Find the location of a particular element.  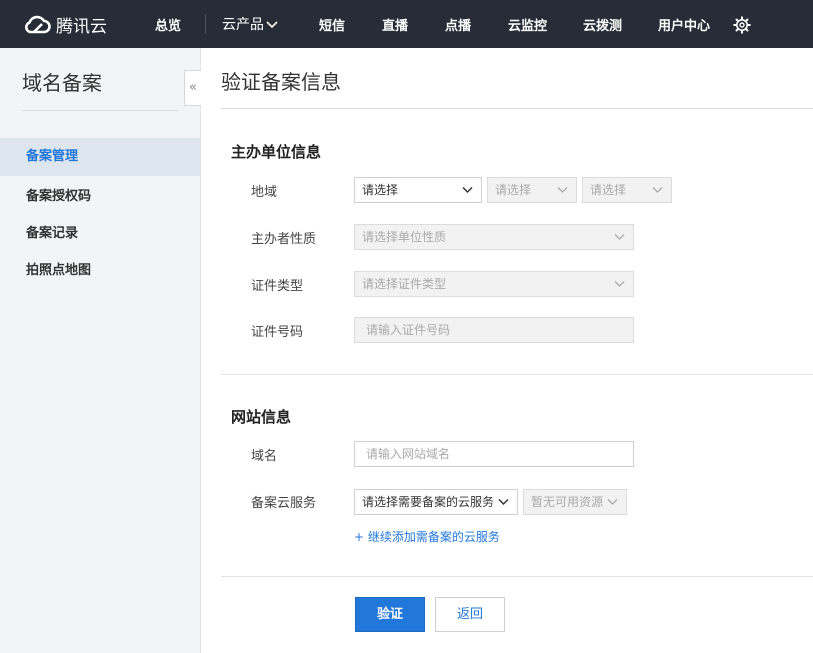

gear-icon is located at coordinates (742, 25).